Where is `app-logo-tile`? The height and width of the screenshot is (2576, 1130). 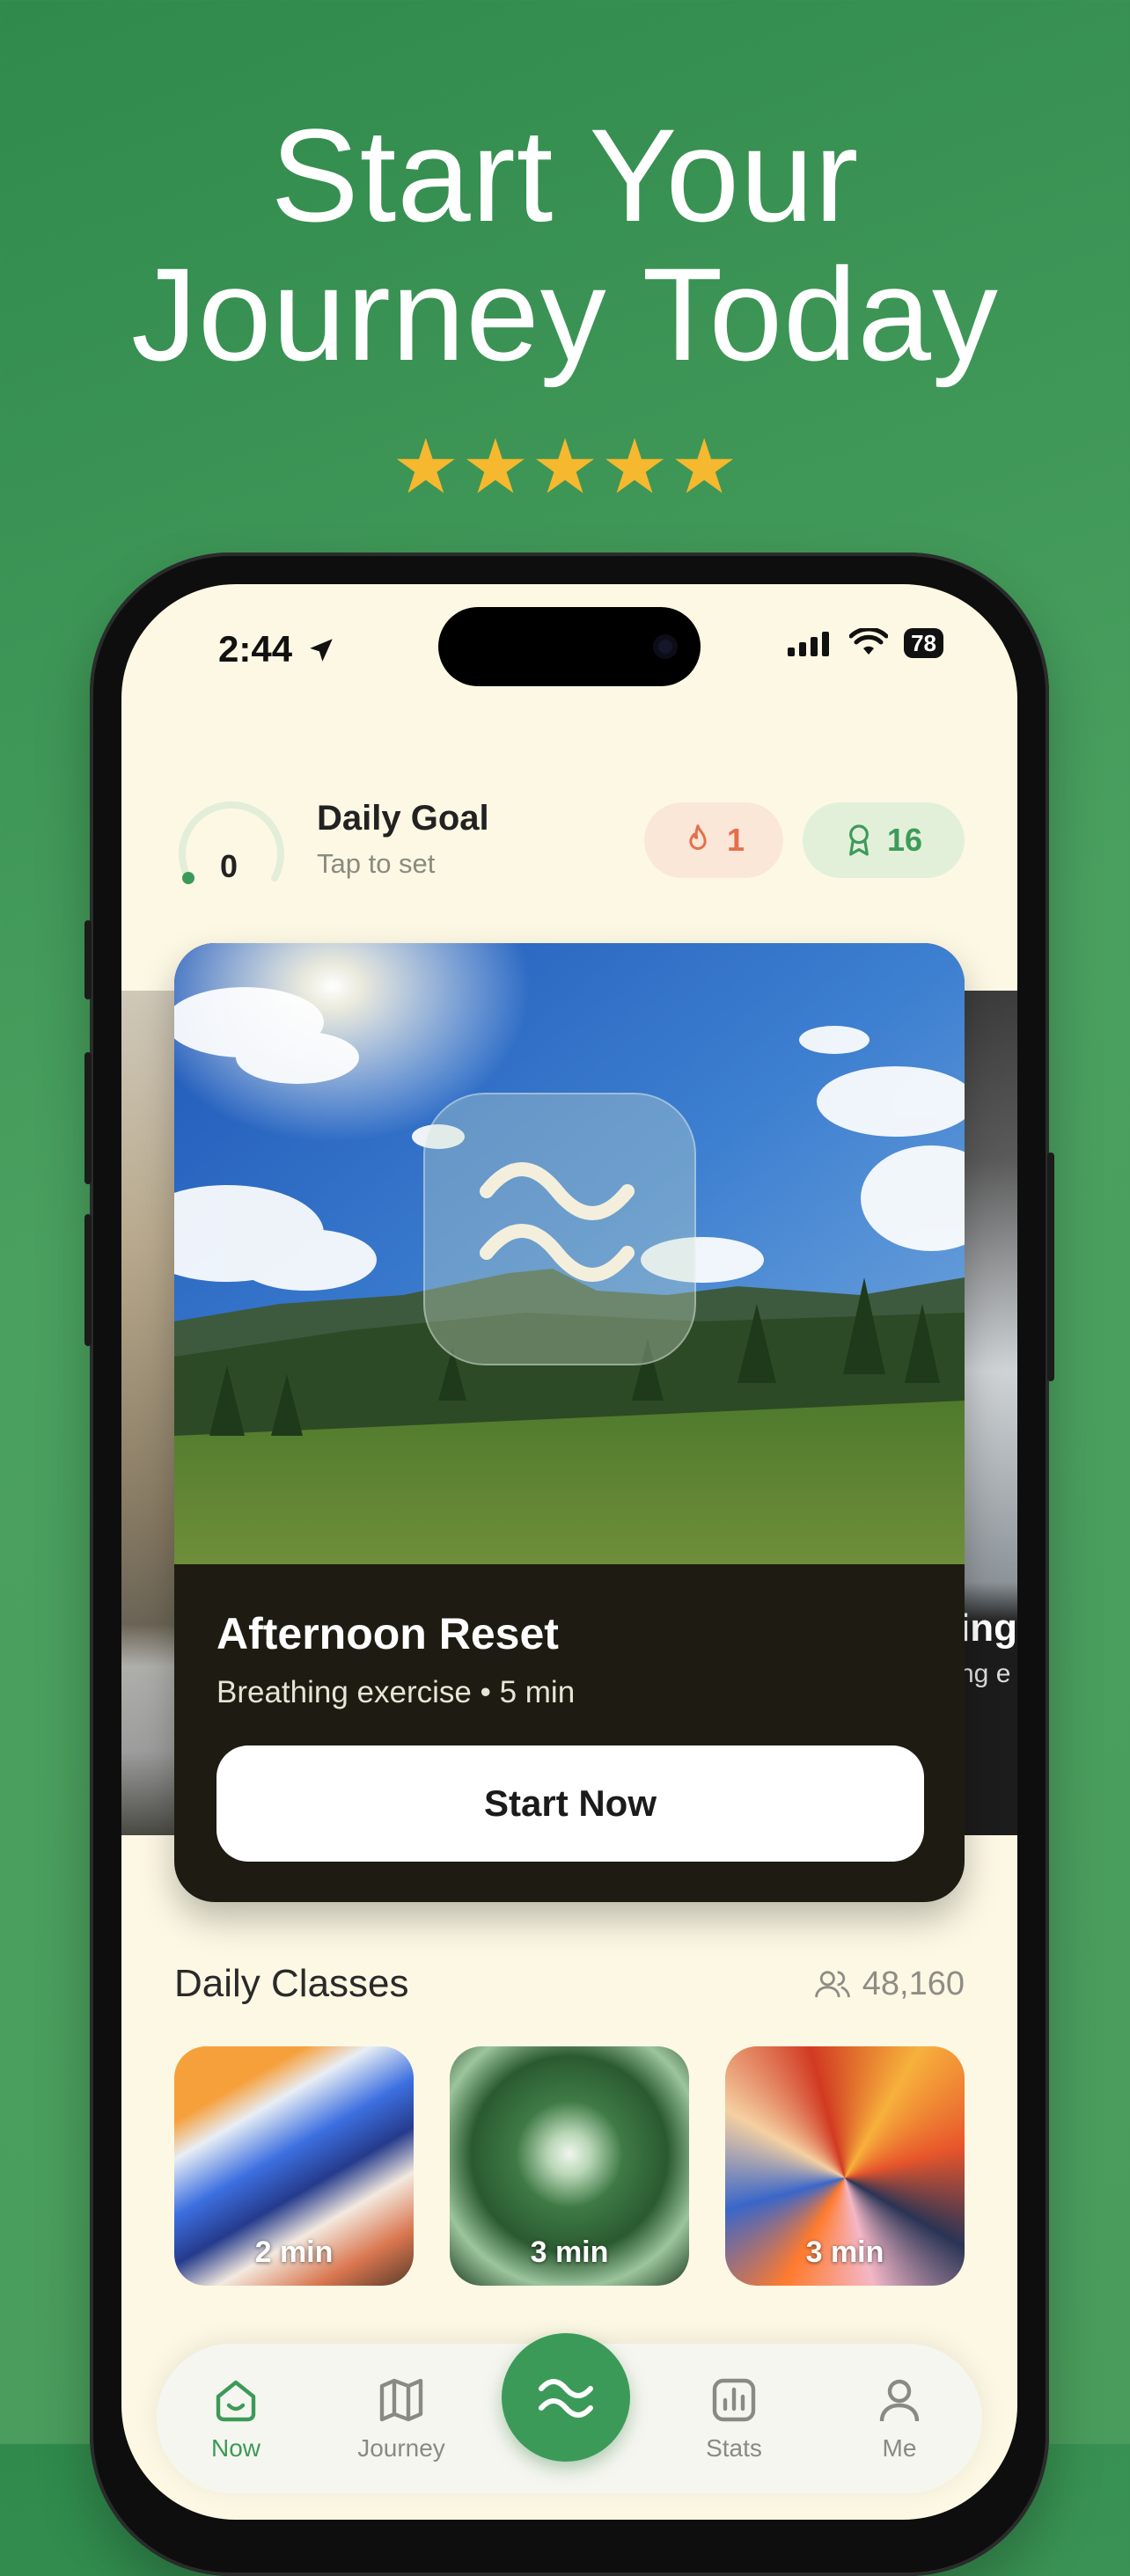
app-logo-tile is located at coordinates (559, 1229).